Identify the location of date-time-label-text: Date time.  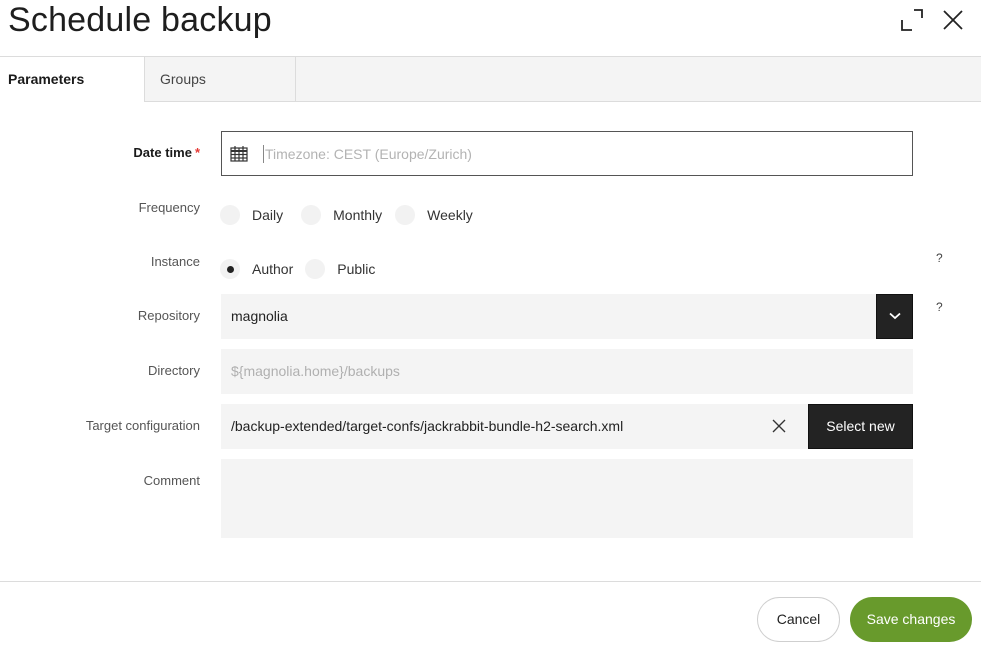
(162, 152).